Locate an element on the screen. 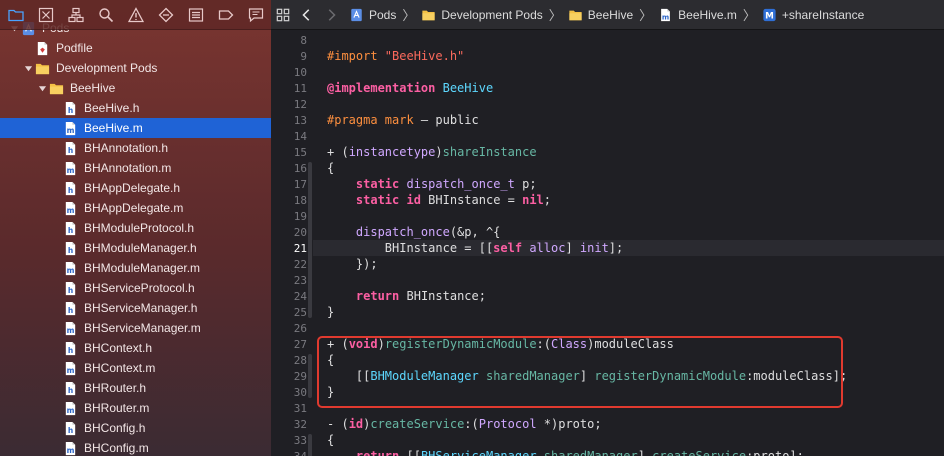 This screenshot has width=944, height=456. tag-icon is located at coordinates (226, 15).